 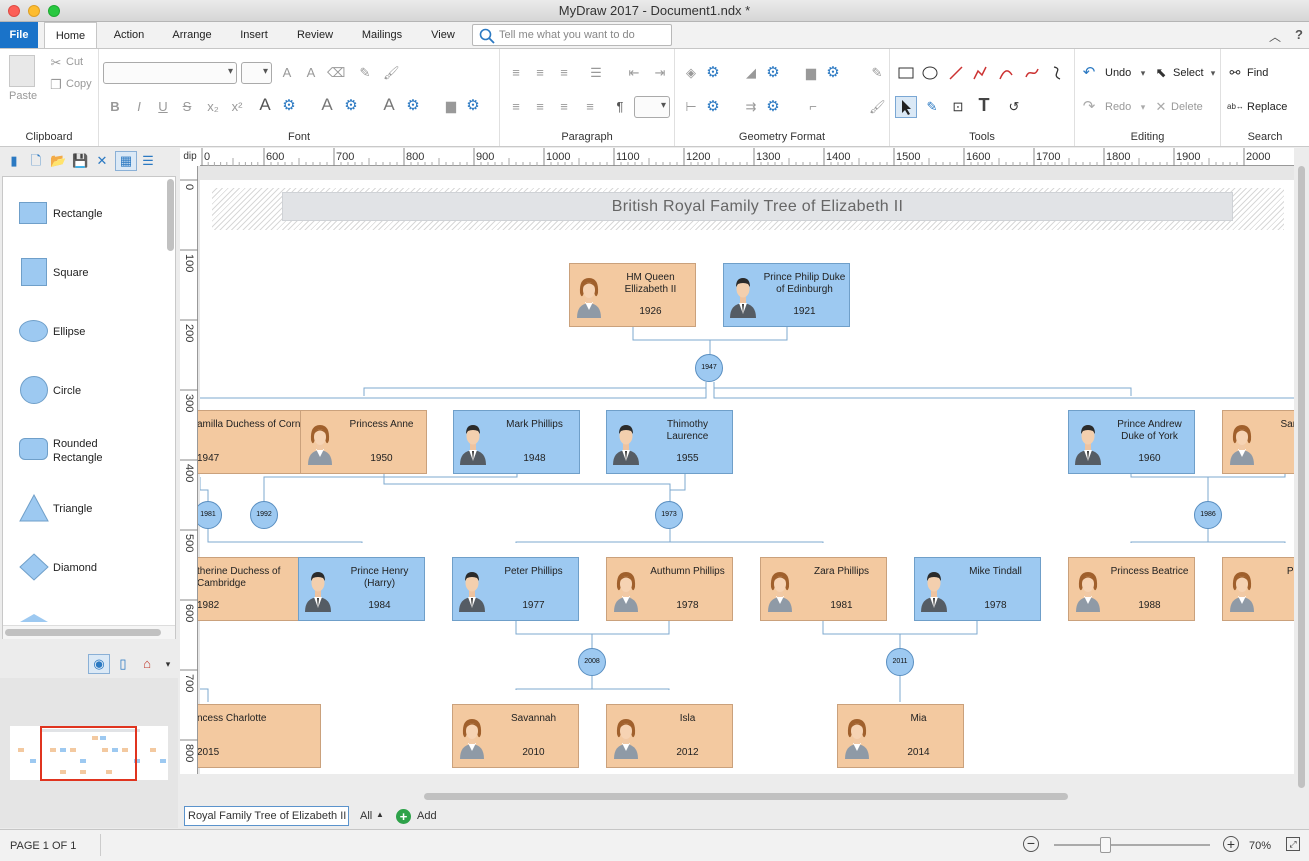 I want to click on end-arrow-icon: ⇉, so click(x=751, y=107).